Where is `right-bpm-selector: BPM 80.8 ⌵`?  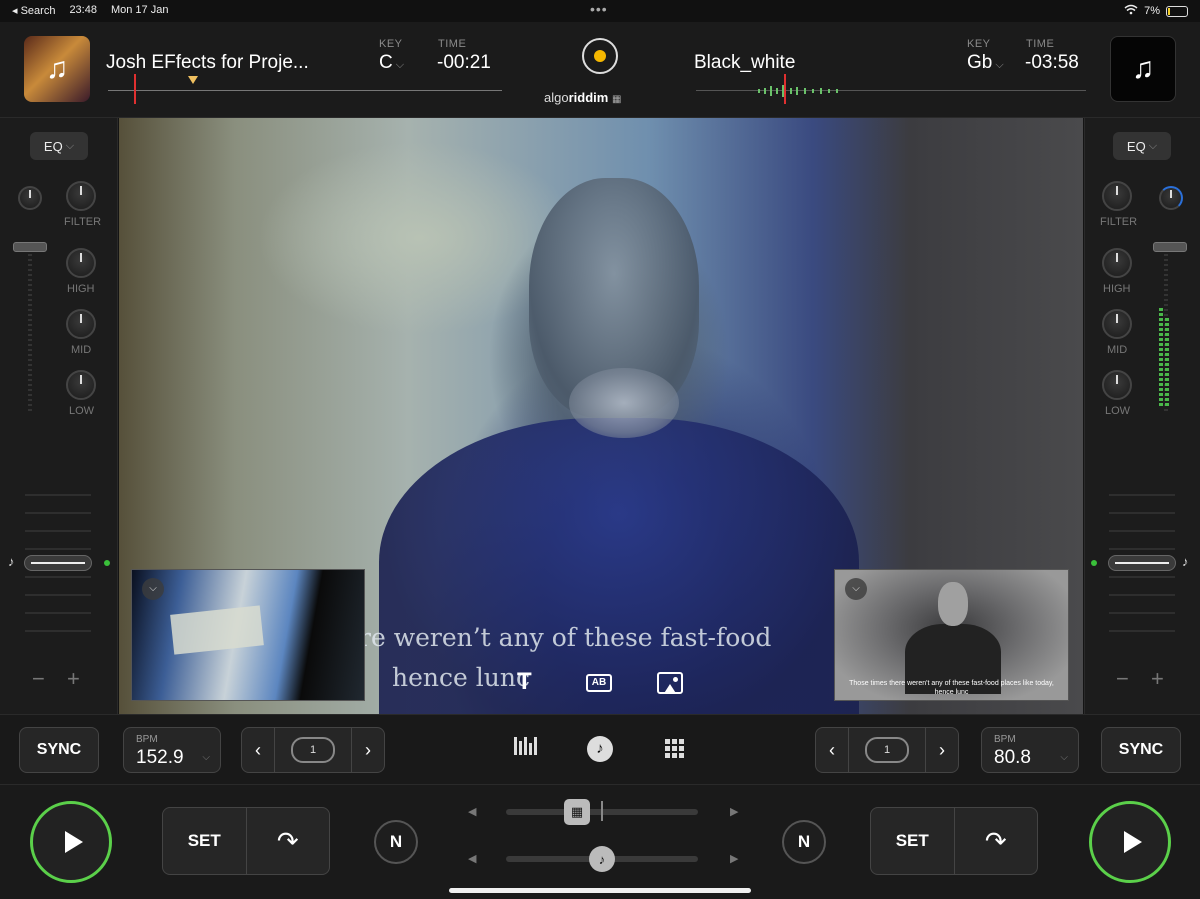 right-bpm-selector: BPM 80.8 ⌵ is located at coordinates (1030, 750).